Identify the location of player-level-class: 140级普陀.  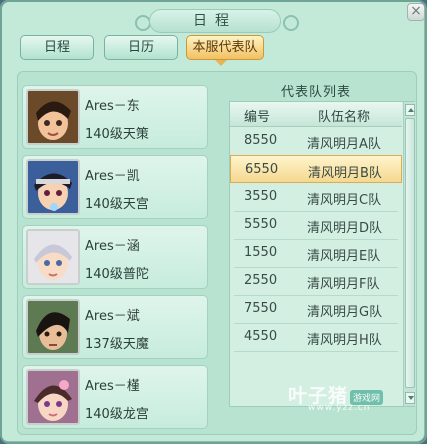
(117, 274).